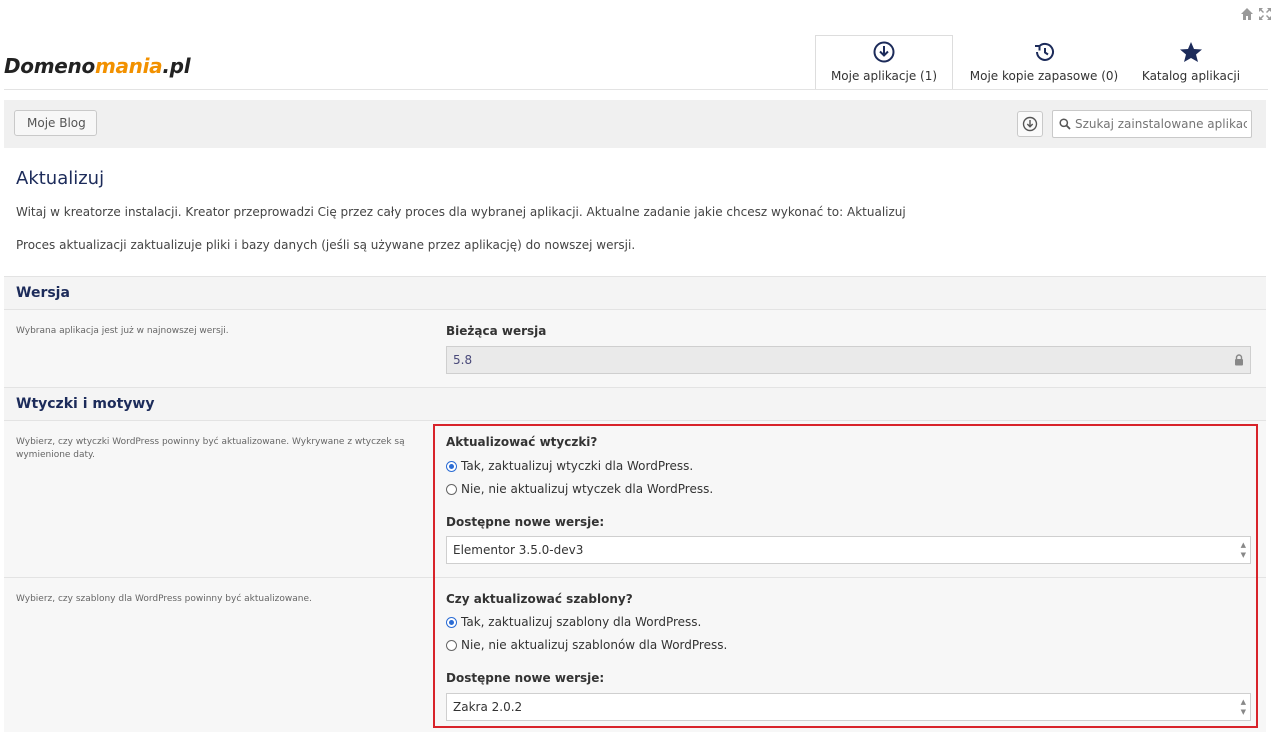  I want to click on logo: Domenomania.pl, so click(97, 66).